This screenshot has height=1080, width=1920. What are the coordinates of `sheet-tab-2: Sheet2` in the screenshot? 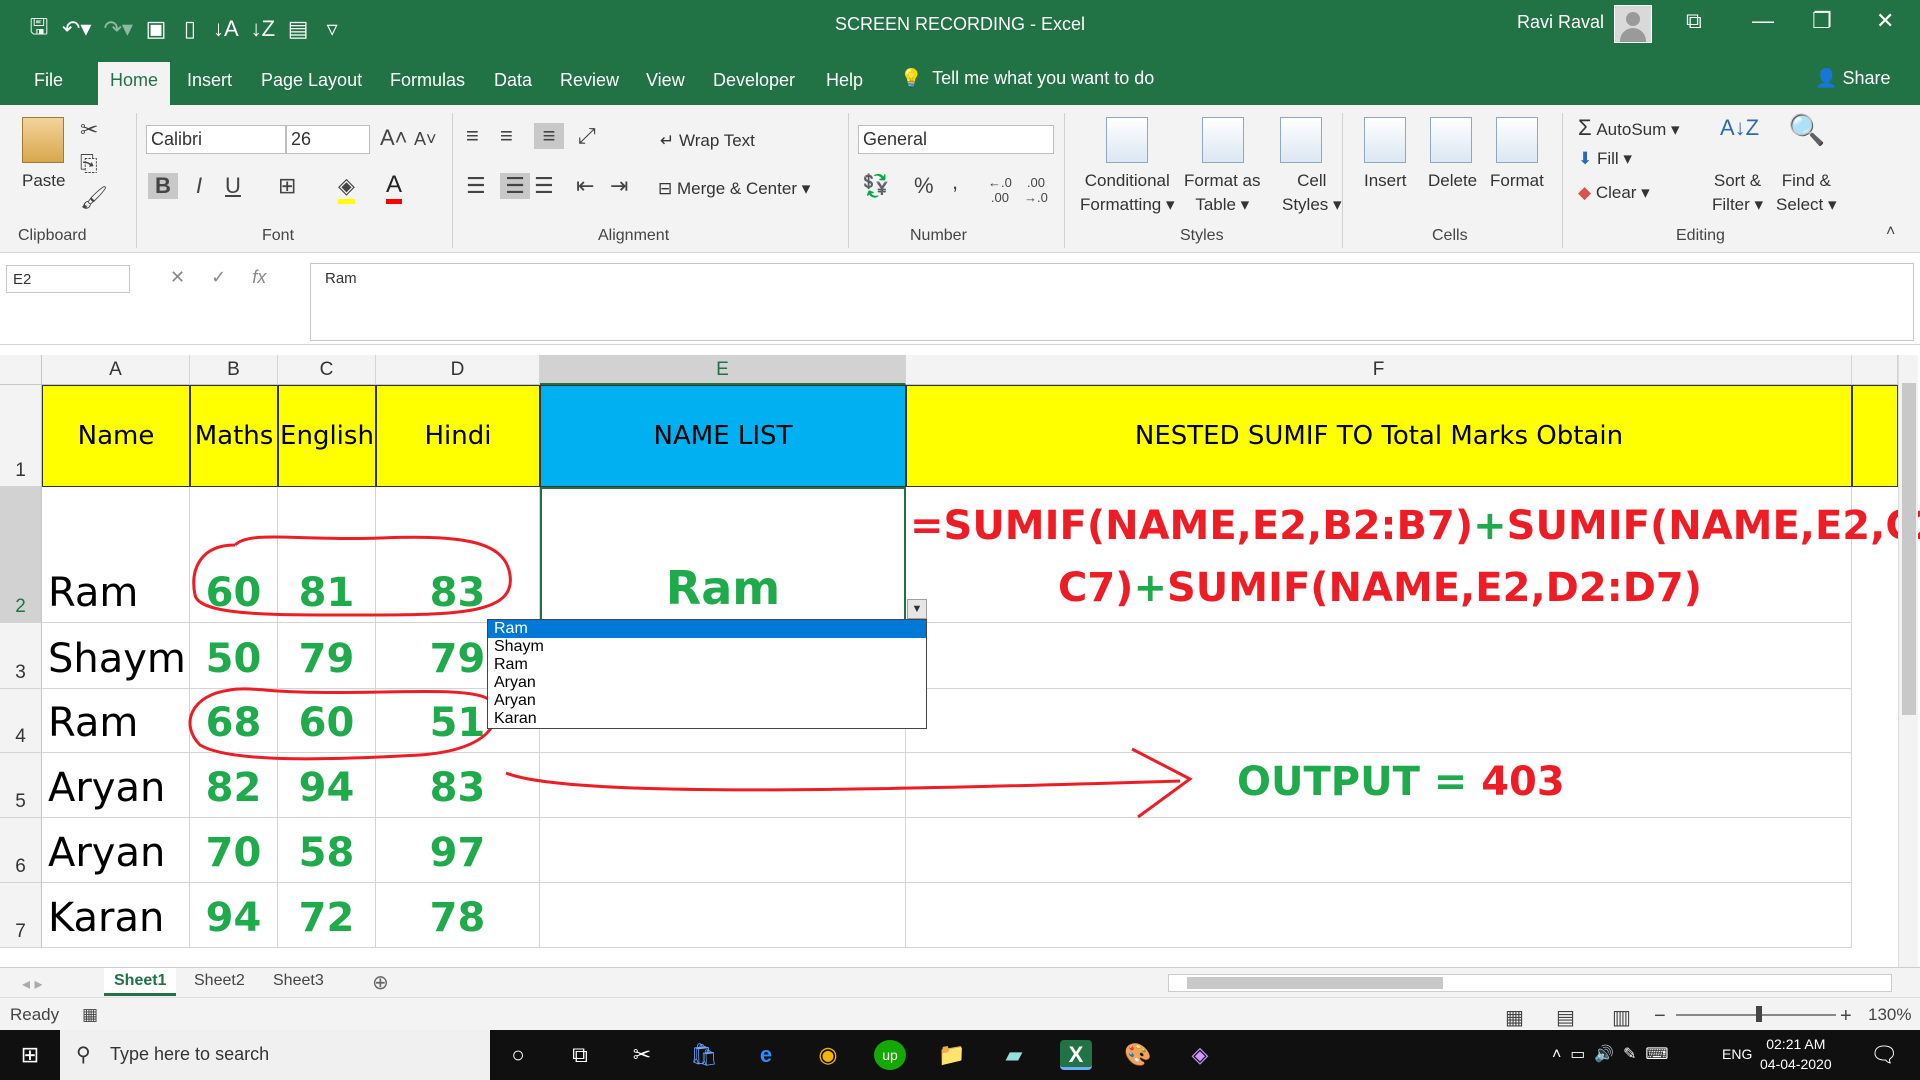 It's located at (219, 982).